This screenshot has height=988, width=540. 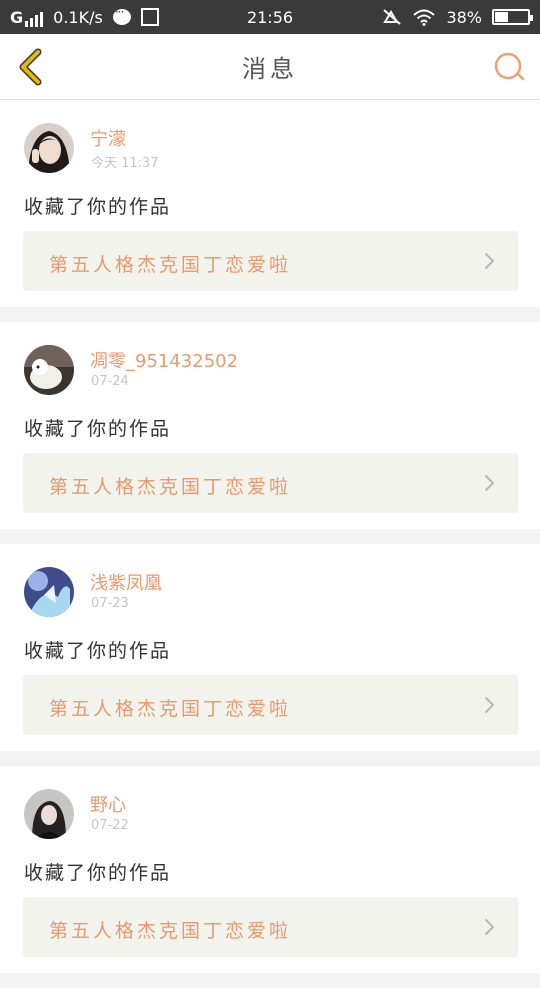 What do you see at coordinates (110, 381) in the screenshot?
I see `timestamp: 07-24` at bounding box center [110, 381].